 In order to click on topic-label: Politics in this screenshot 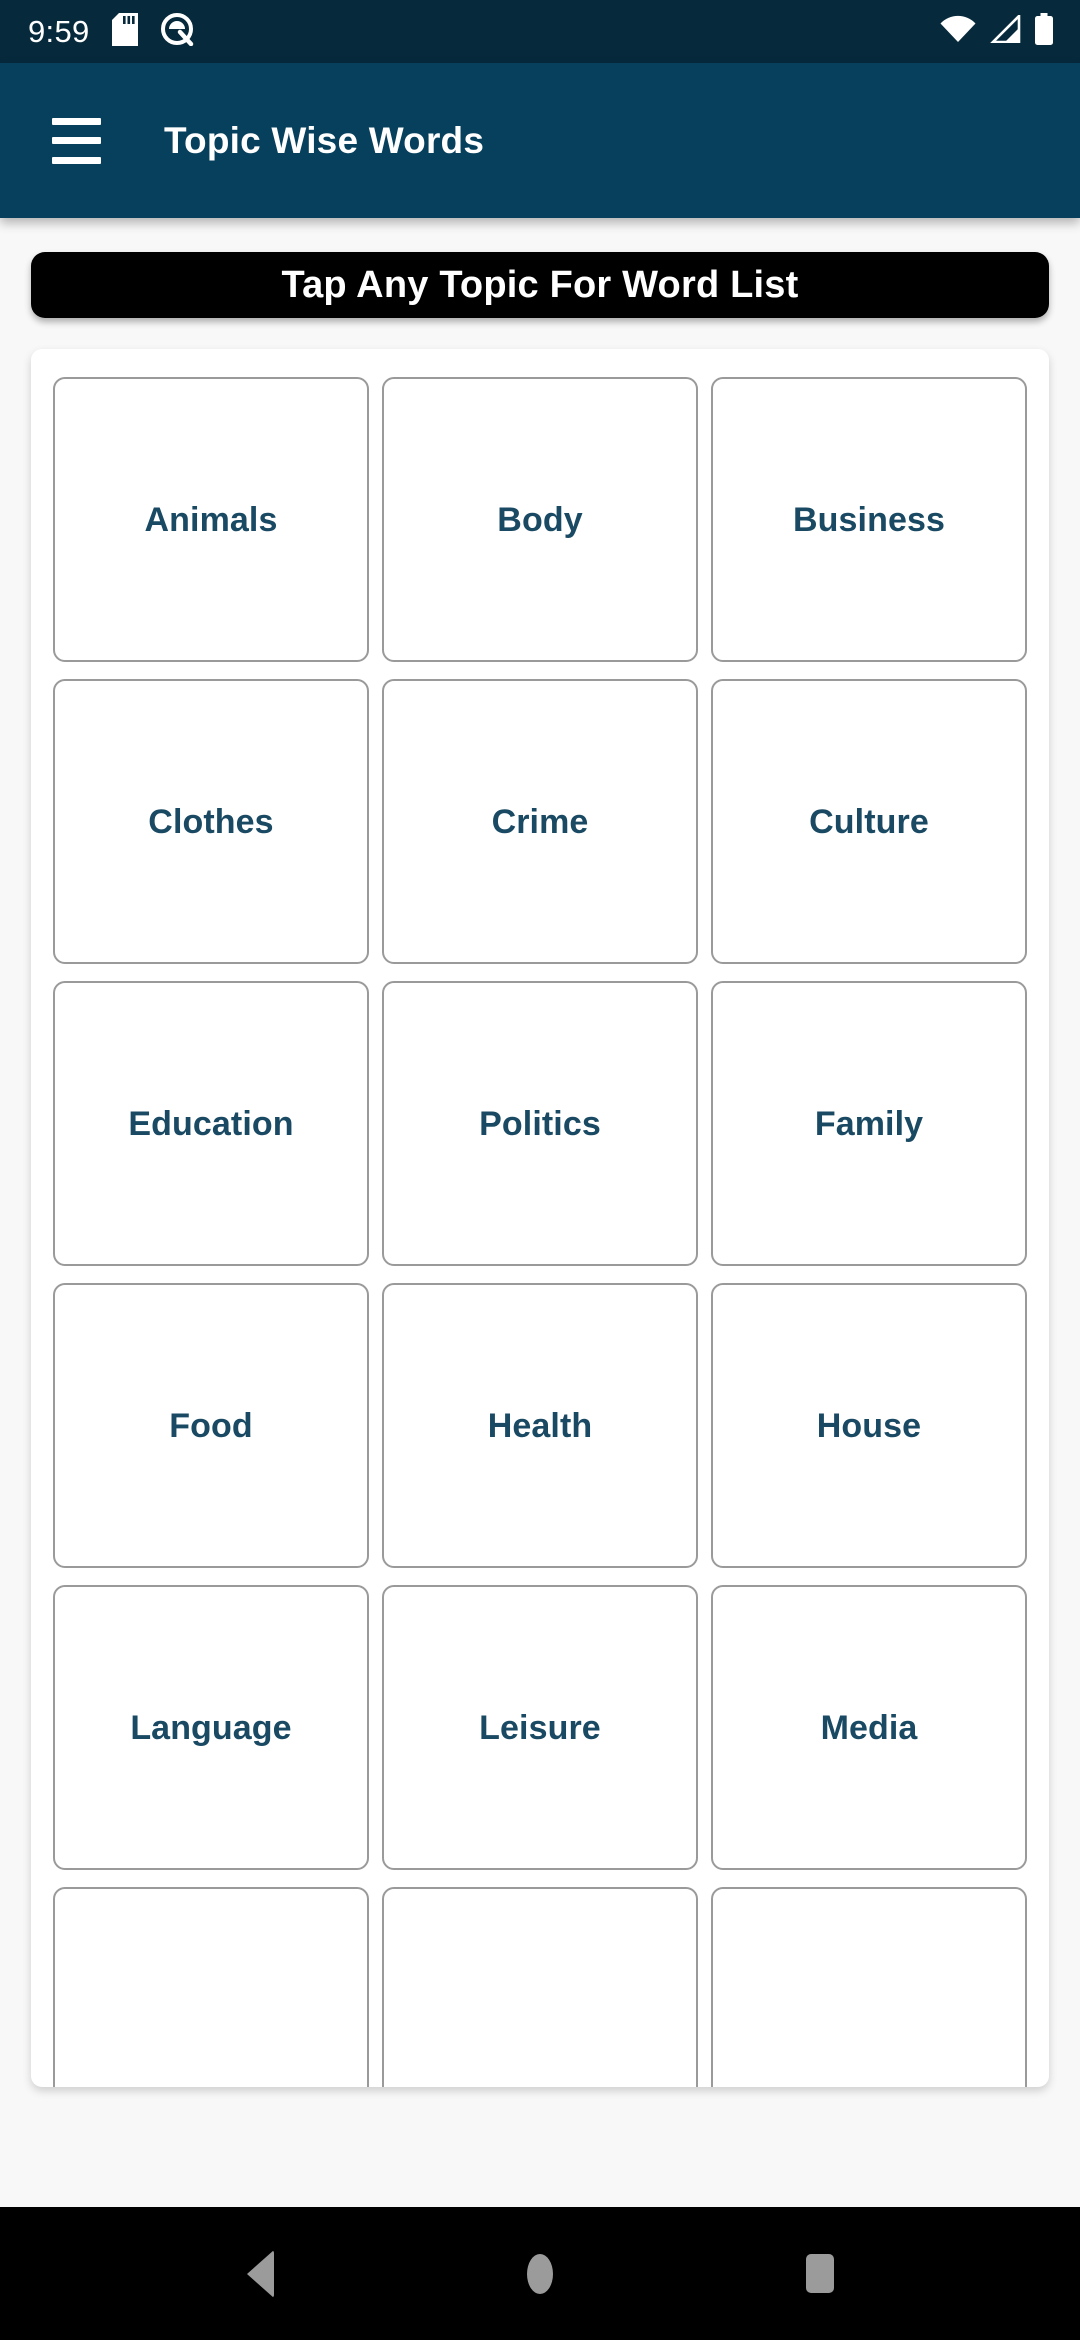, I will do `click(540, 1123)`.